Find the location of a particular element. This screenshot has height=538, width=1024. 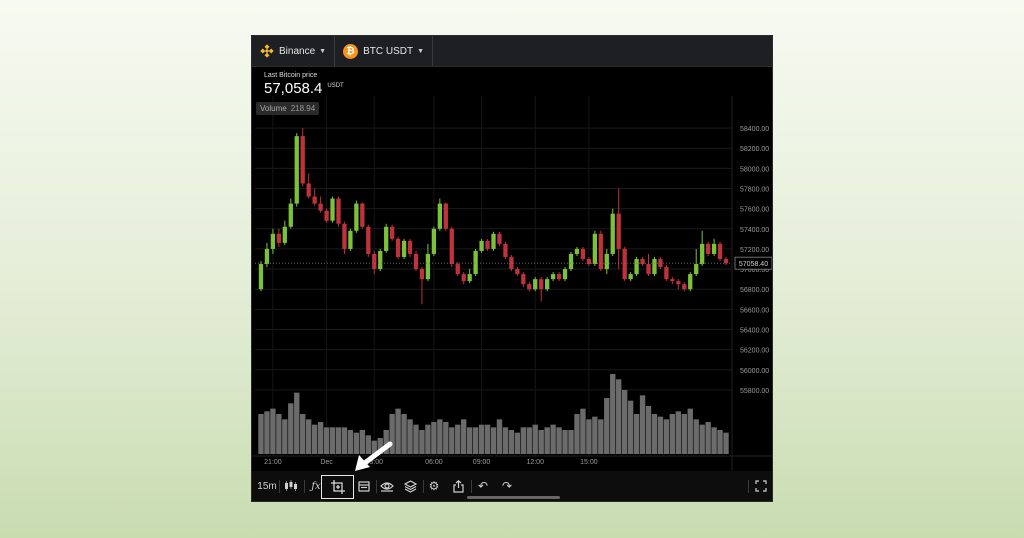

share-icon is located at coordinates (458, 486).